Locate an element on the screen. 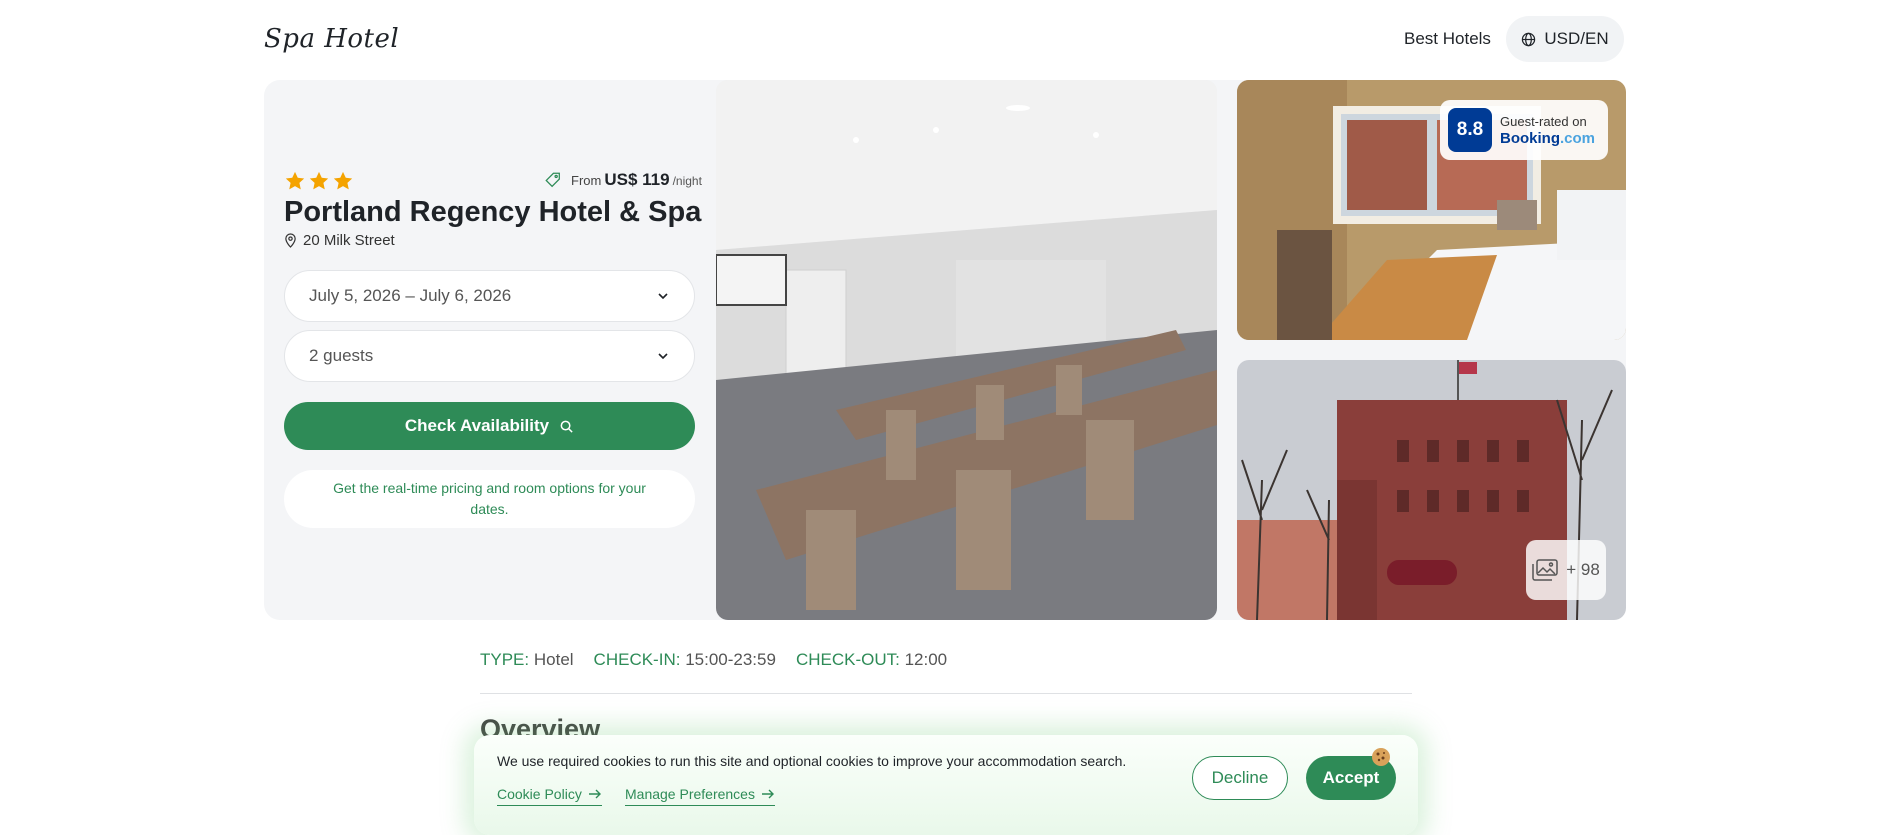  decline-cookies-button: Decline is located at coordinates (1240, 778).